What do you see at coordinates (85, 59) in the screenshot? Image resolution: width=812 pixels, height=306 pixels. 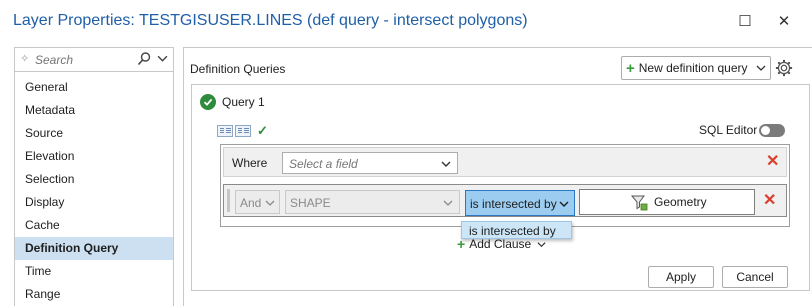 I see `search-input` at bounding box center [85, 59].